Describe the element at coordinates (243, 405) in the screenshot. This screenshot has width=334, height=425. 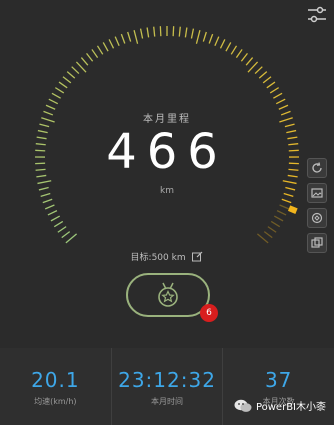
I see `wechat-icon` at that location.